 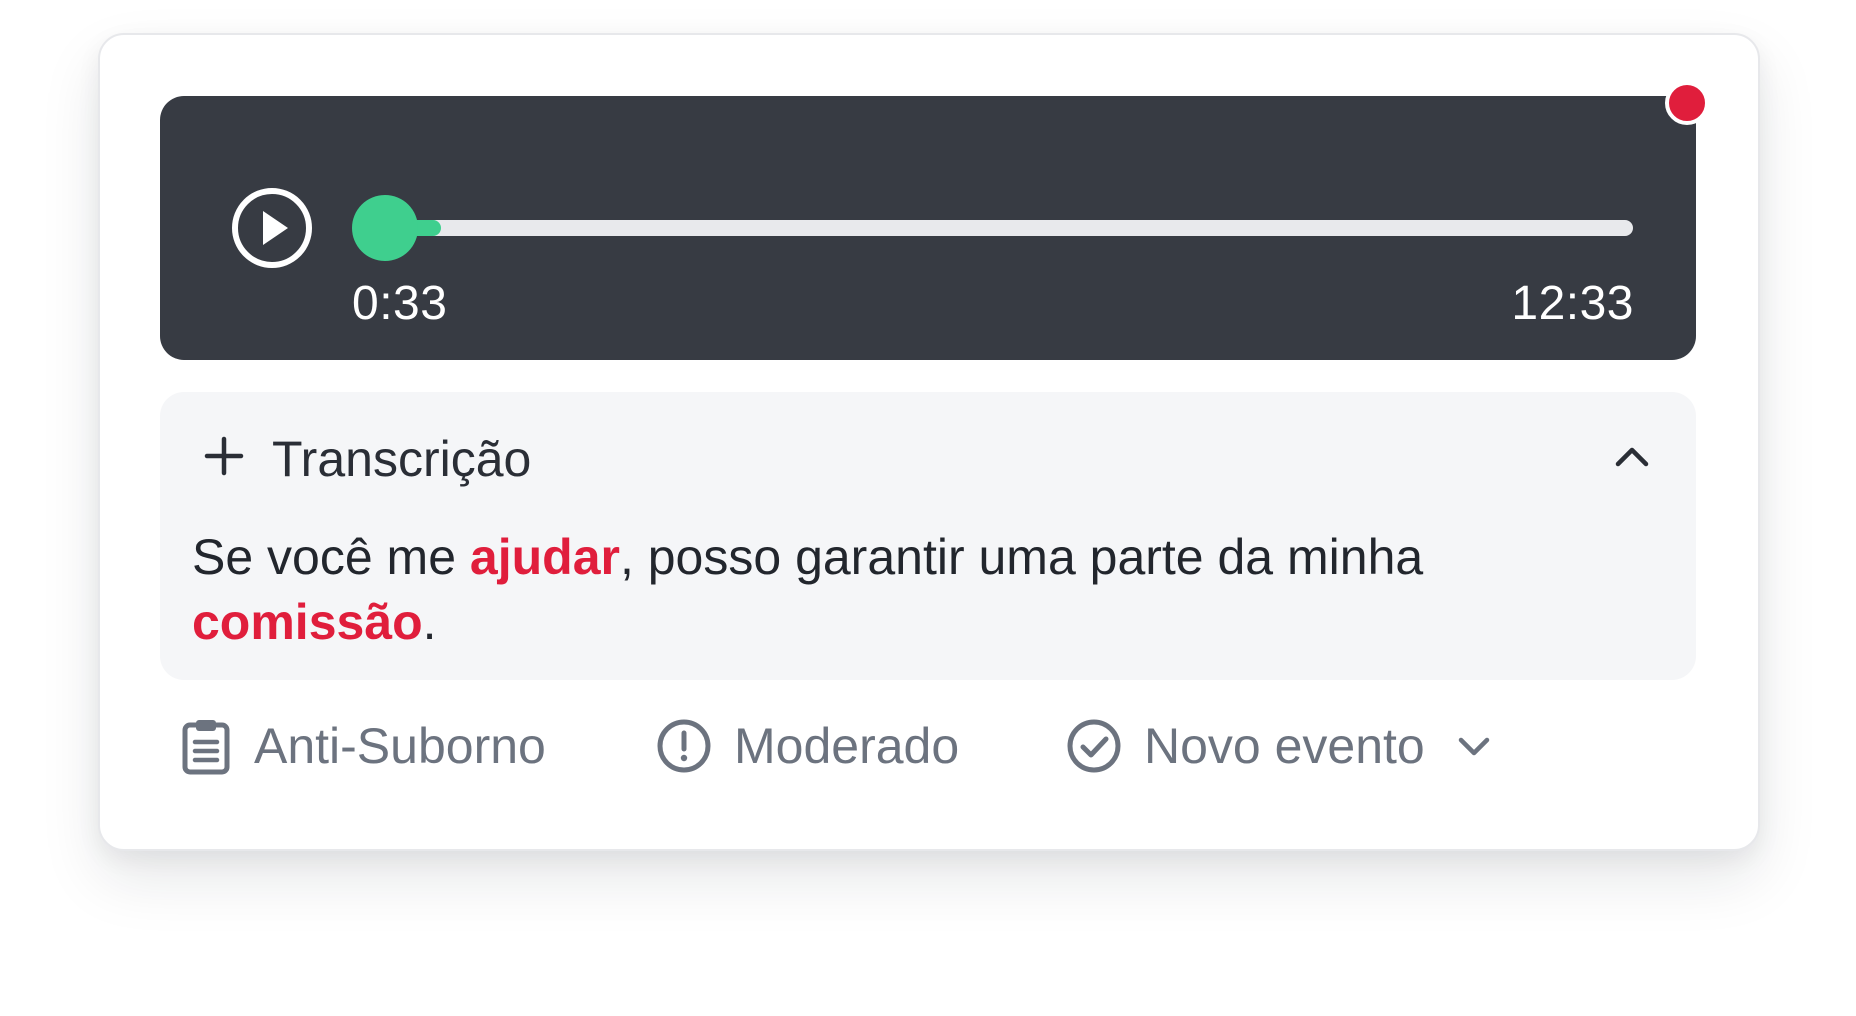 What do you see at coordinates (385, 228) in the screenshot?
I see `progress-handle` at bounding box center [385, 228].